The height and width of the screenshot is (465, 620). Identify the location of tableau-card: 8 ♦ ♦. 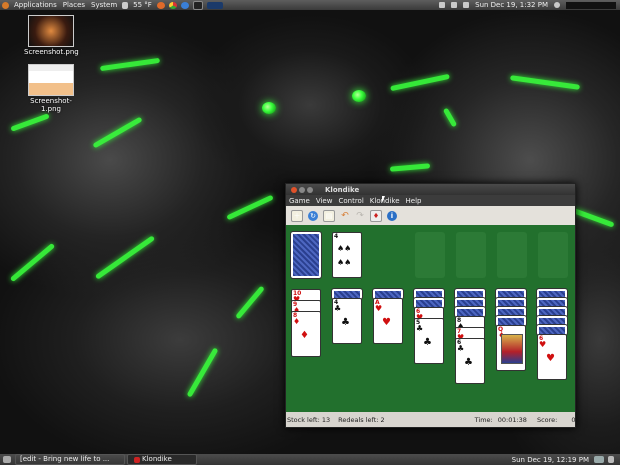
(306, 334).